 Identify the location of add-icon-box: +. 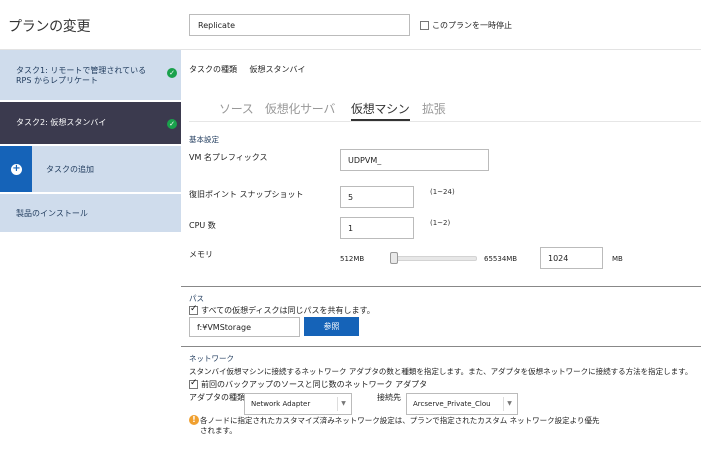
(16, 169).